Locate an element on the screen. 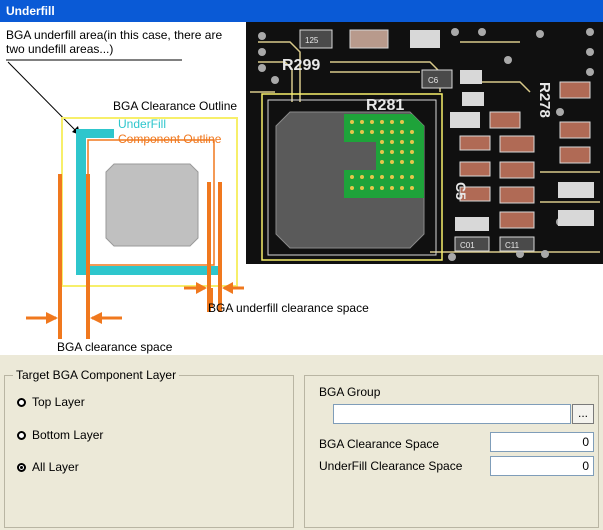  radio-top-layer-label: Top Layer is located at coordinates (58, 402).